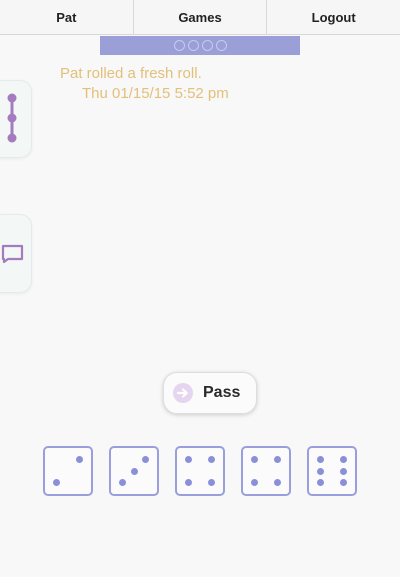  I want to click on dice-tray, so click(200, 472).